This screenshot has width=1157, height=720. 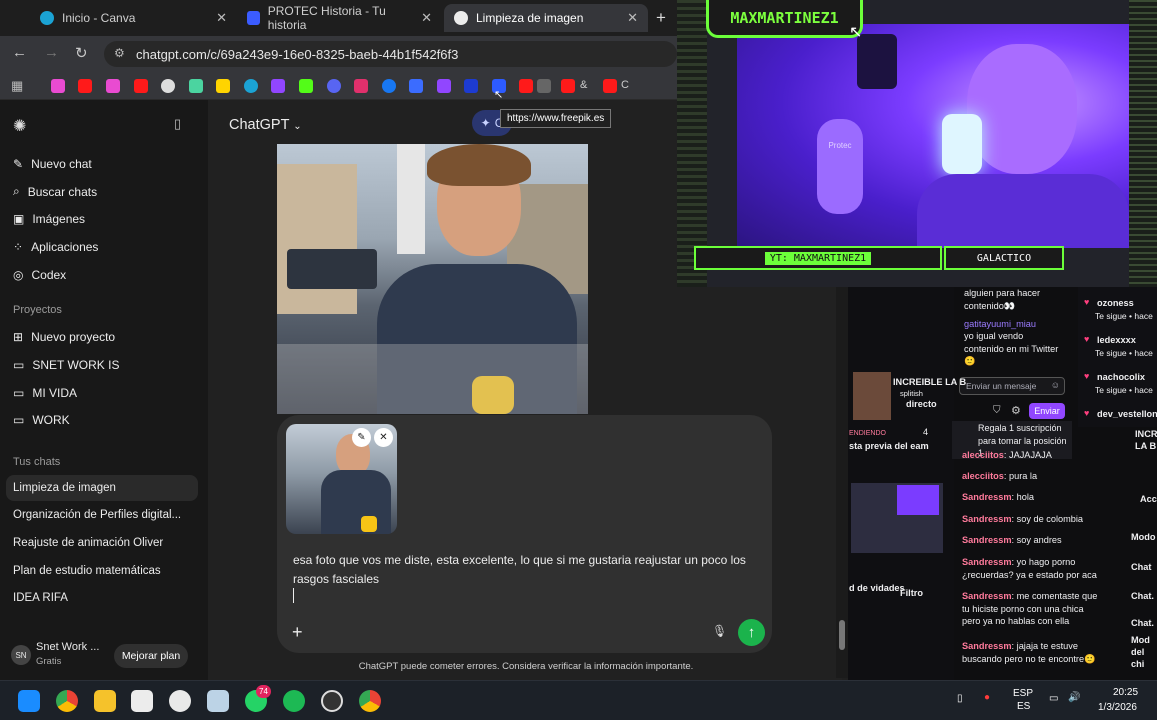 What do you see at coordinates (1121, 377) in the screenshot?
I see `follower-name: nachocolix` at bounding box center [1121, 377].